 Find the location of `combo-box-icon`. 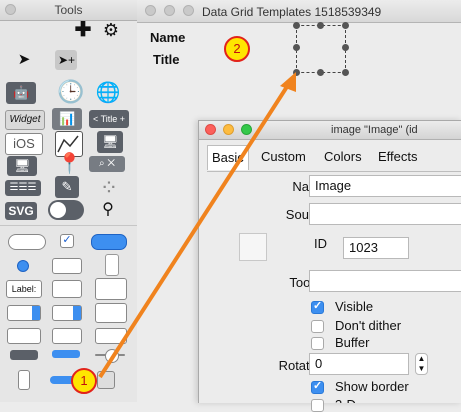

combo-box-icon is located at coordinates (67, 313).